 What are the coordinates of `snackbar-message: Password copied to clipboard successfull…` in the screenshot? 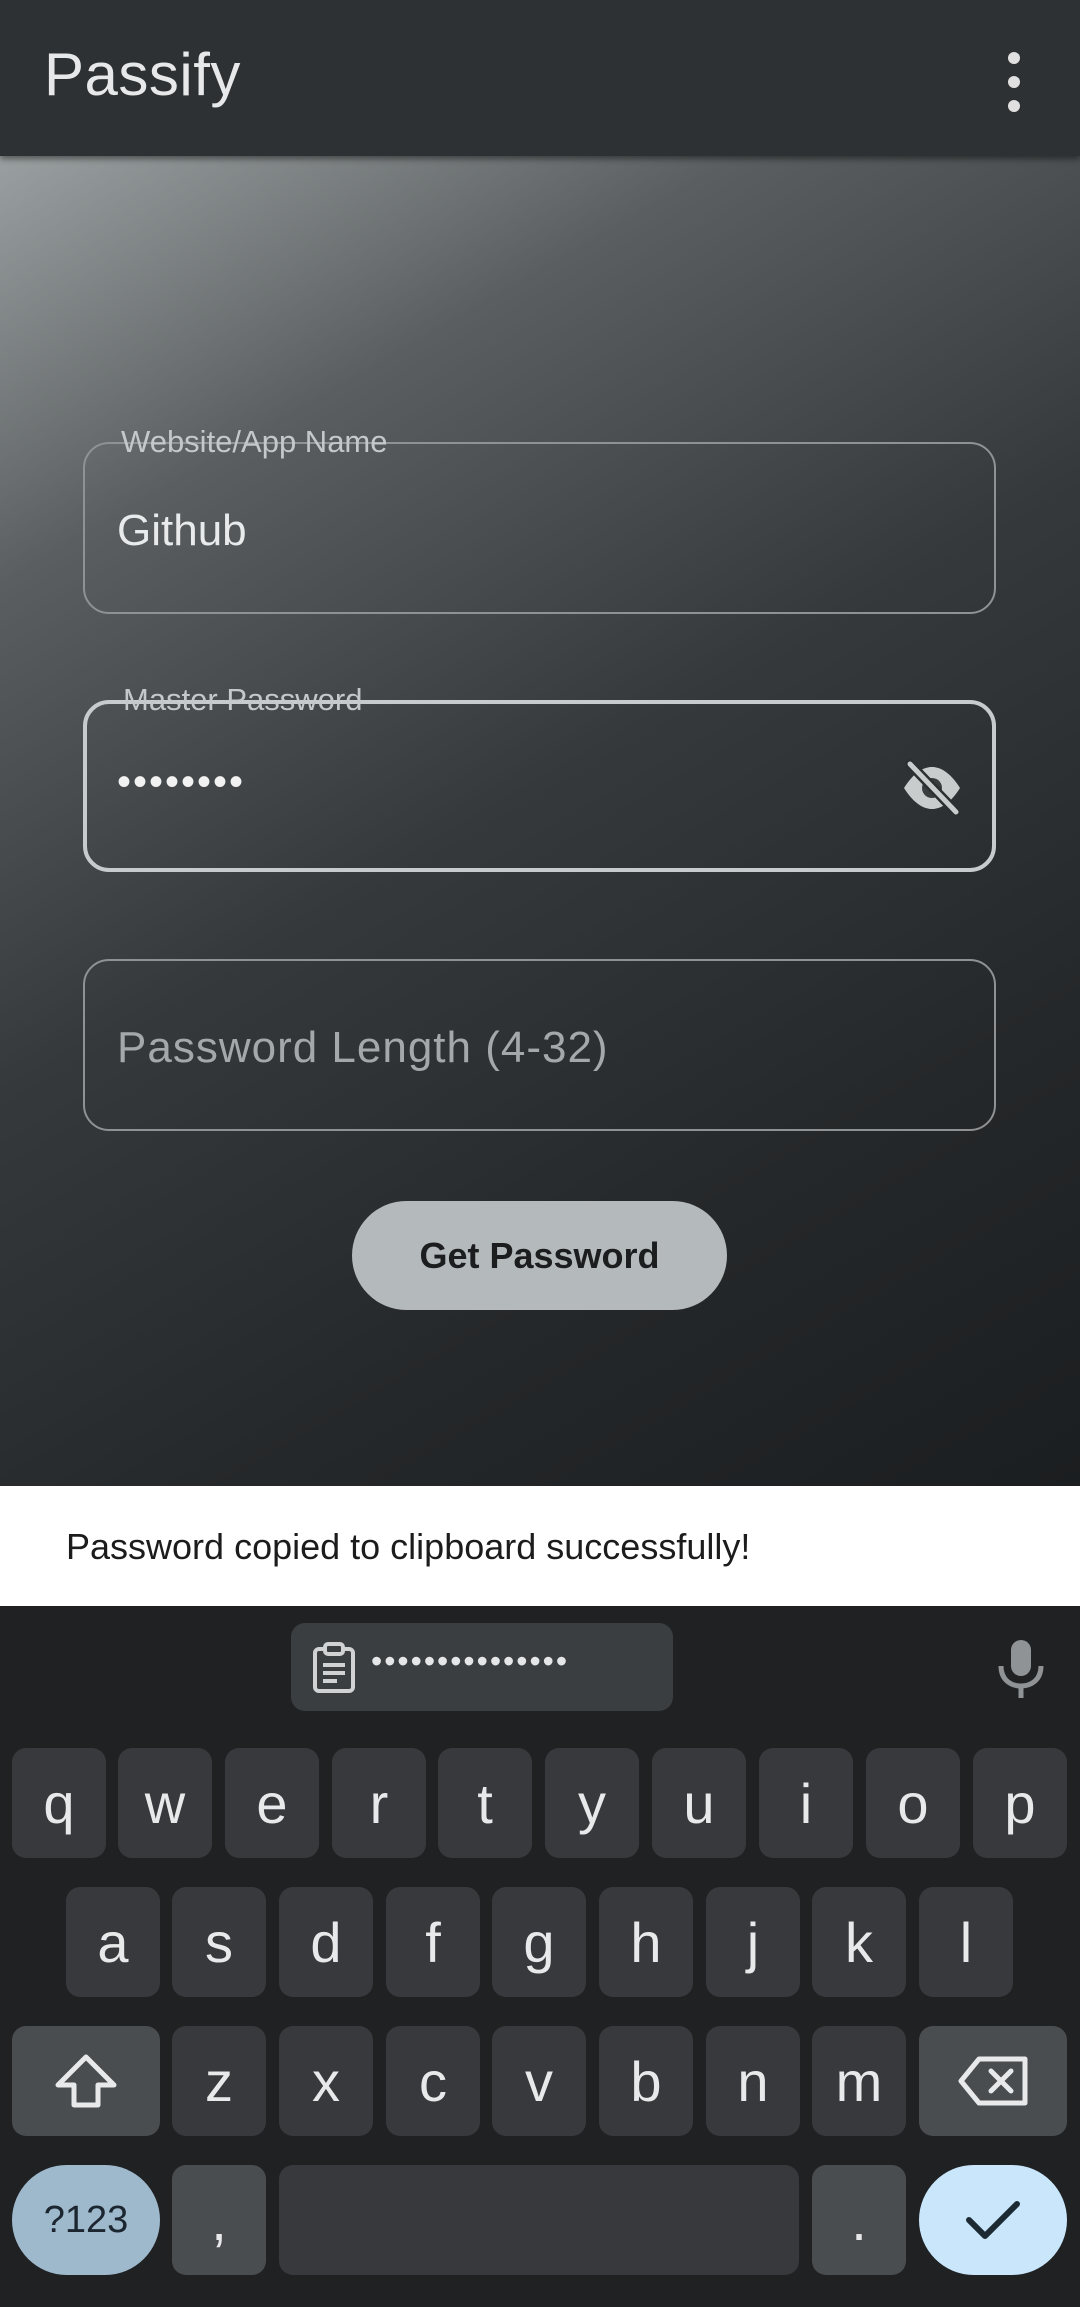 It's located at (408, 1546).